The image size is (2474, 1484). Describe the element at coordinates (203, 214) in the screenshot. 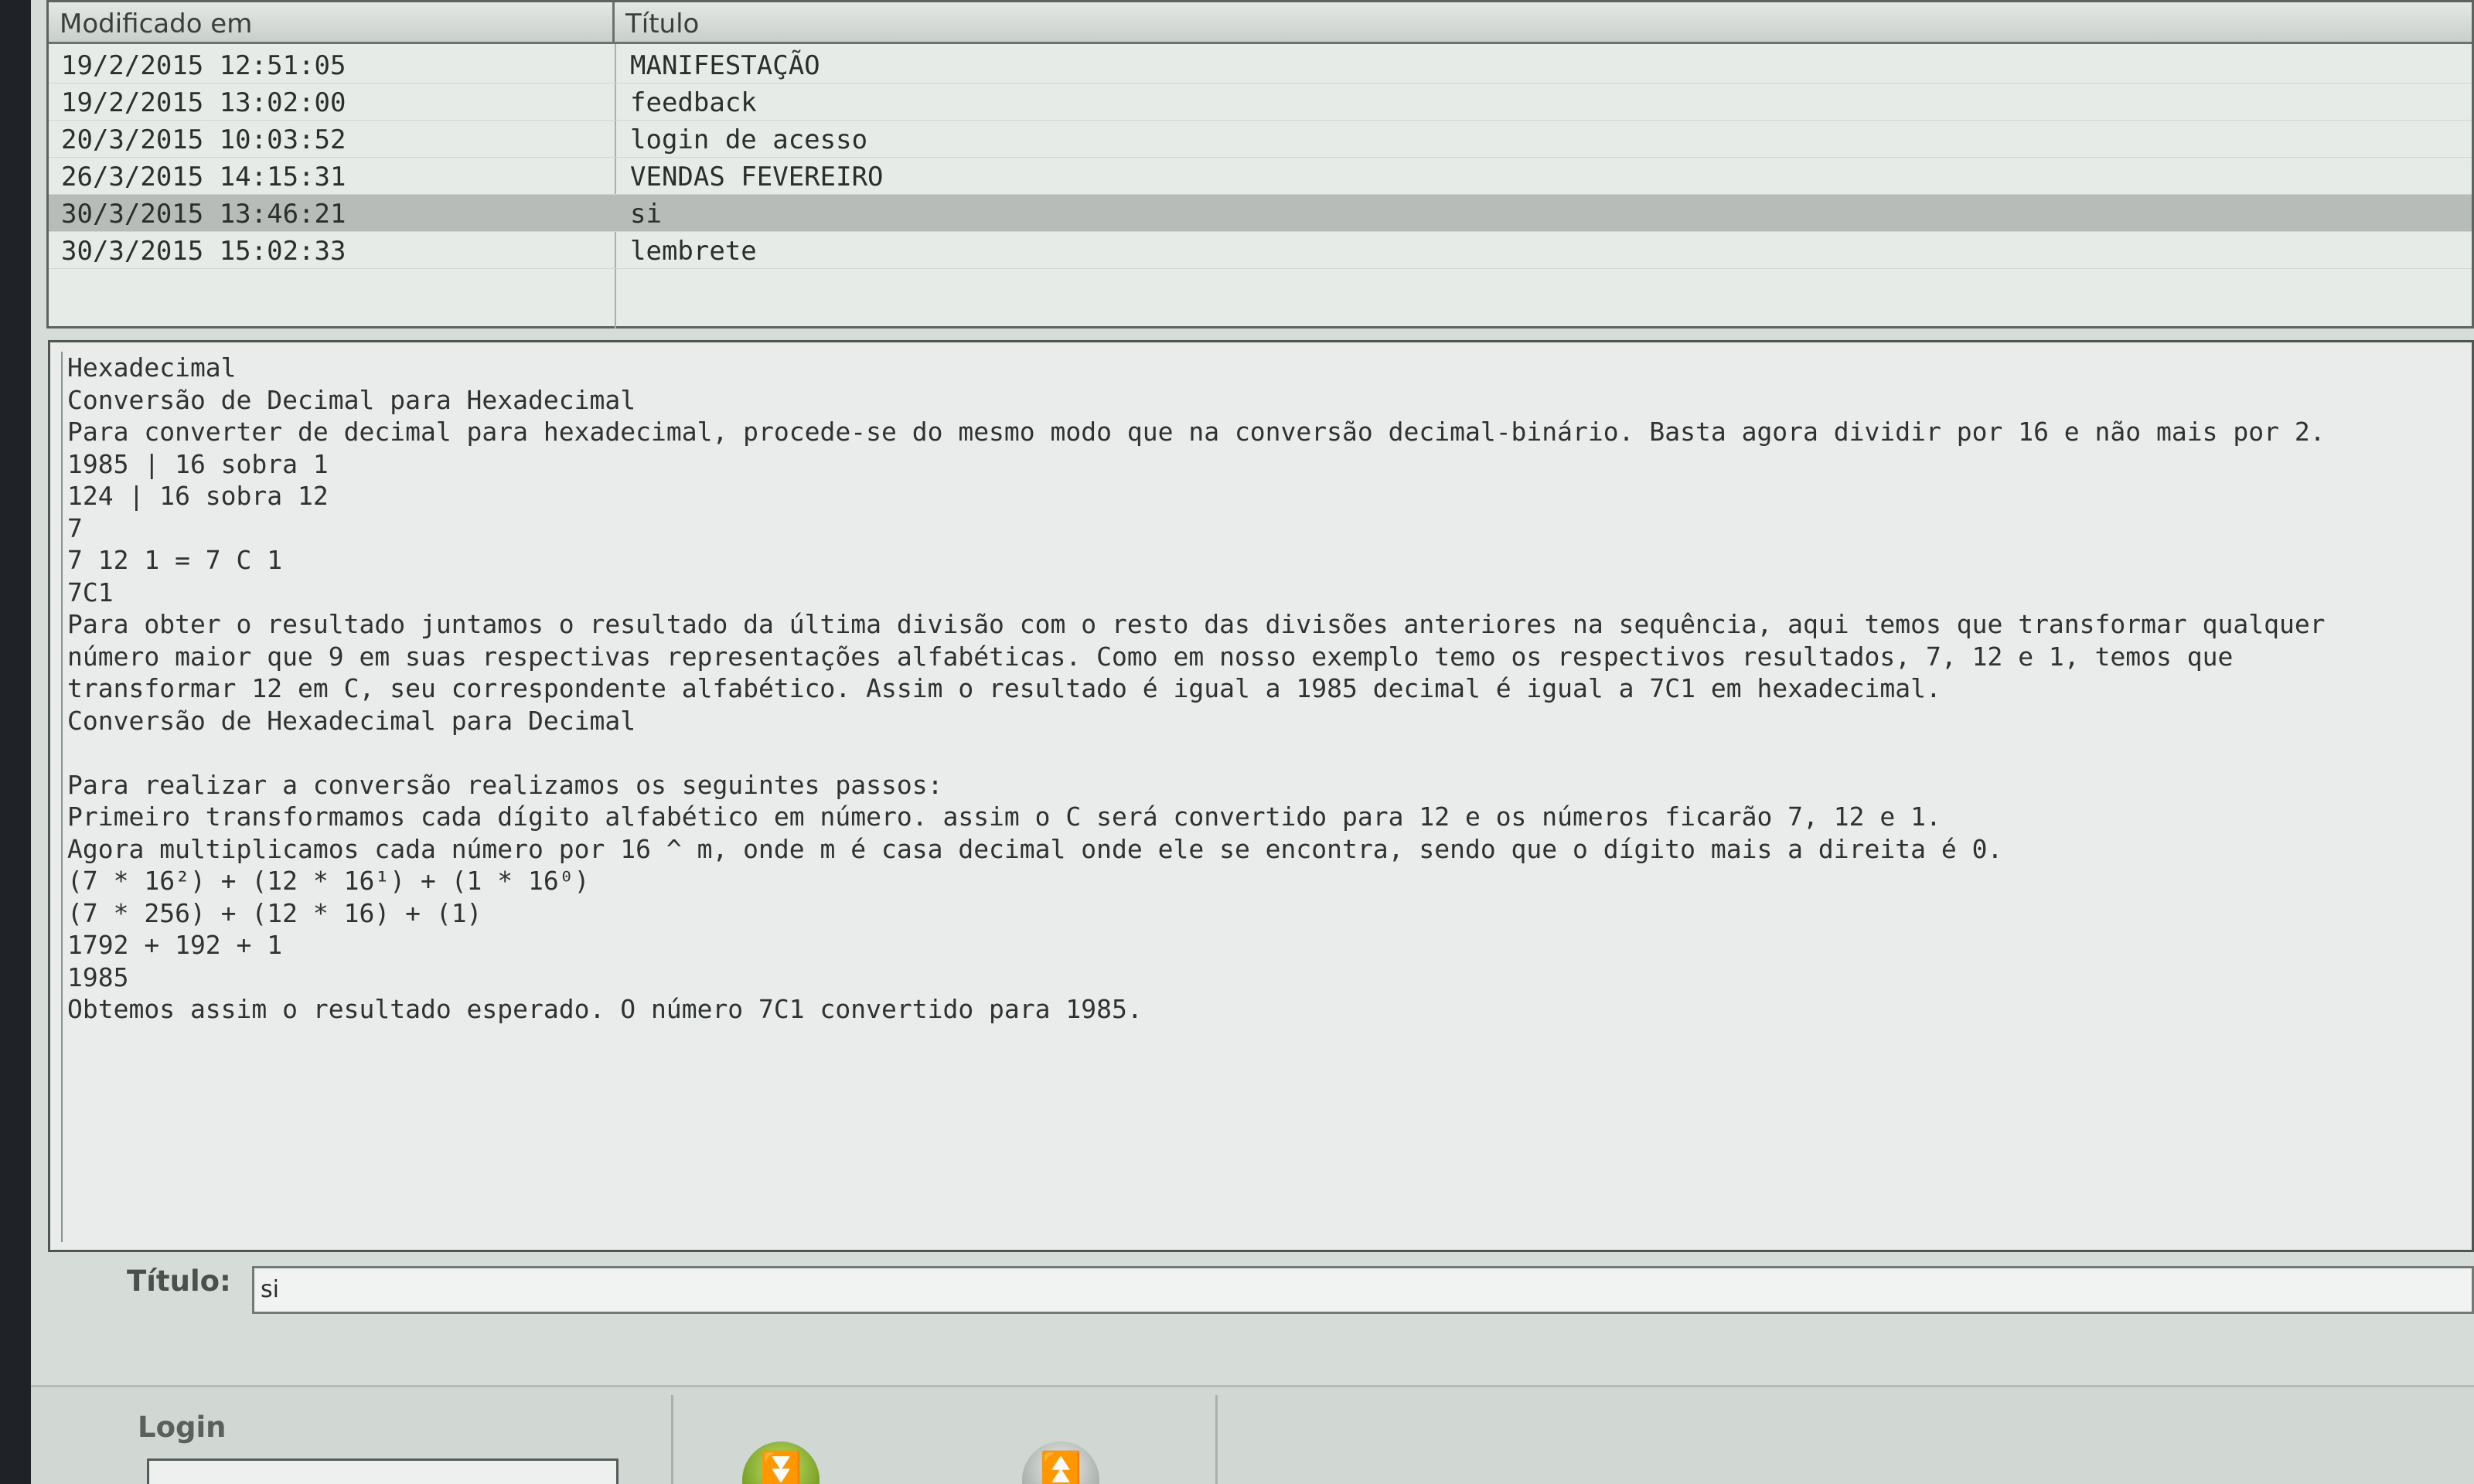

I see `row-date: 30/3/2015 13:46:21` at that location.